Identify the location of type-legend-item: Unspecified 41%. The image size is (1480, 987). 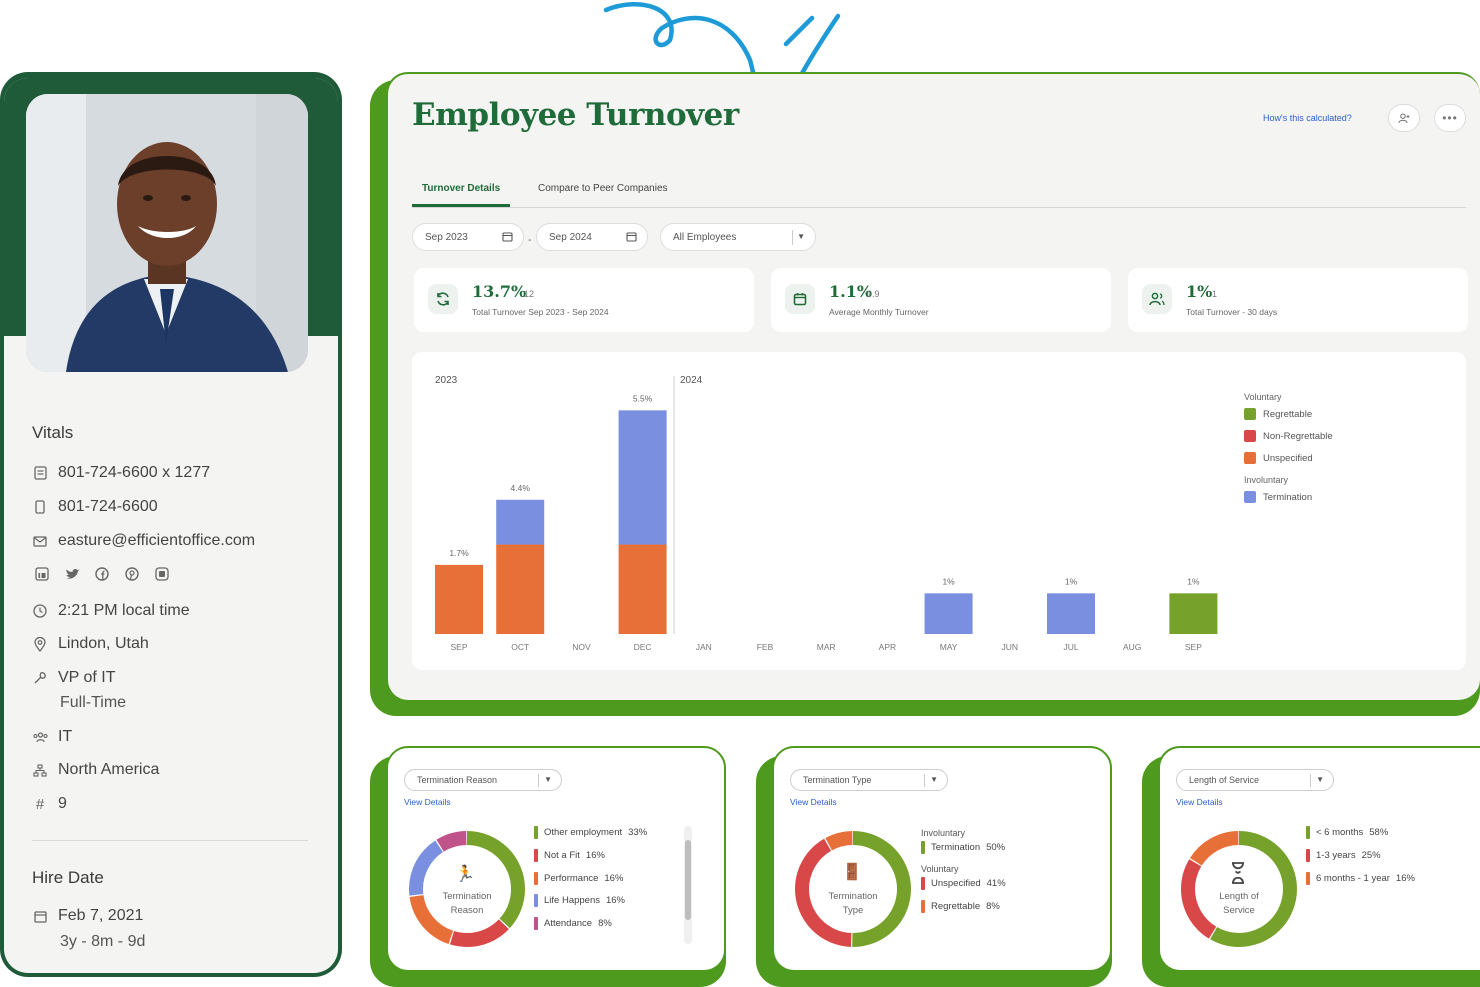
(963, 883).